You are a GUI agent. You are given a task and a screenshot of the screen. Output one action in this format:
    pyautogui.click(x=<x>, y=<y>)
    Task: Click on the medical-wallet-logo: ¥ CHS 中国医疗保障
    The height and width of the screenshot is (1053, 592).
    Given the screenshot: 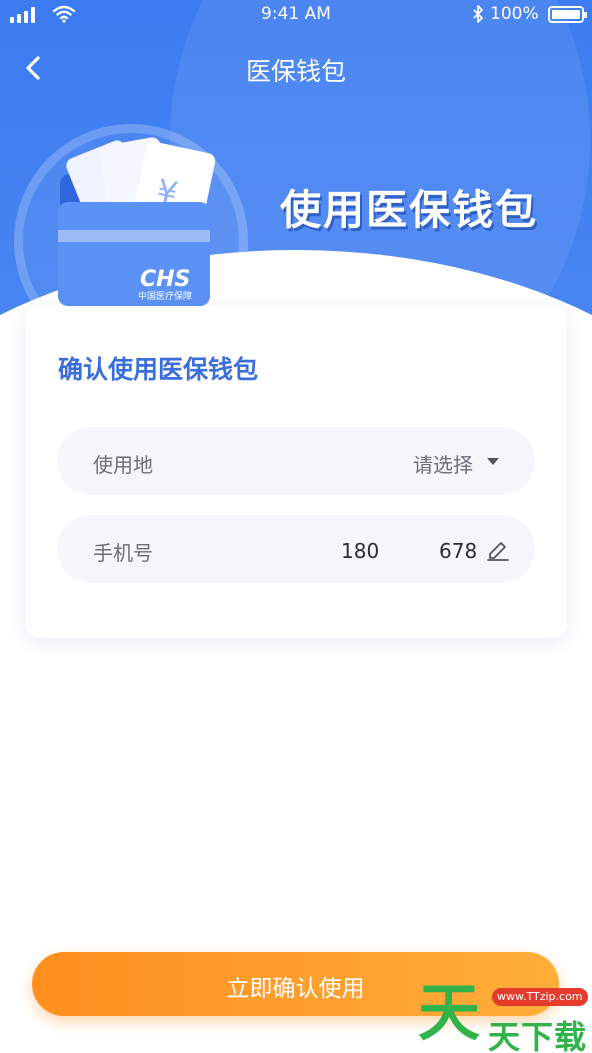 What is the action you would take?
    pyautogui.click(x=137, y=221)
    